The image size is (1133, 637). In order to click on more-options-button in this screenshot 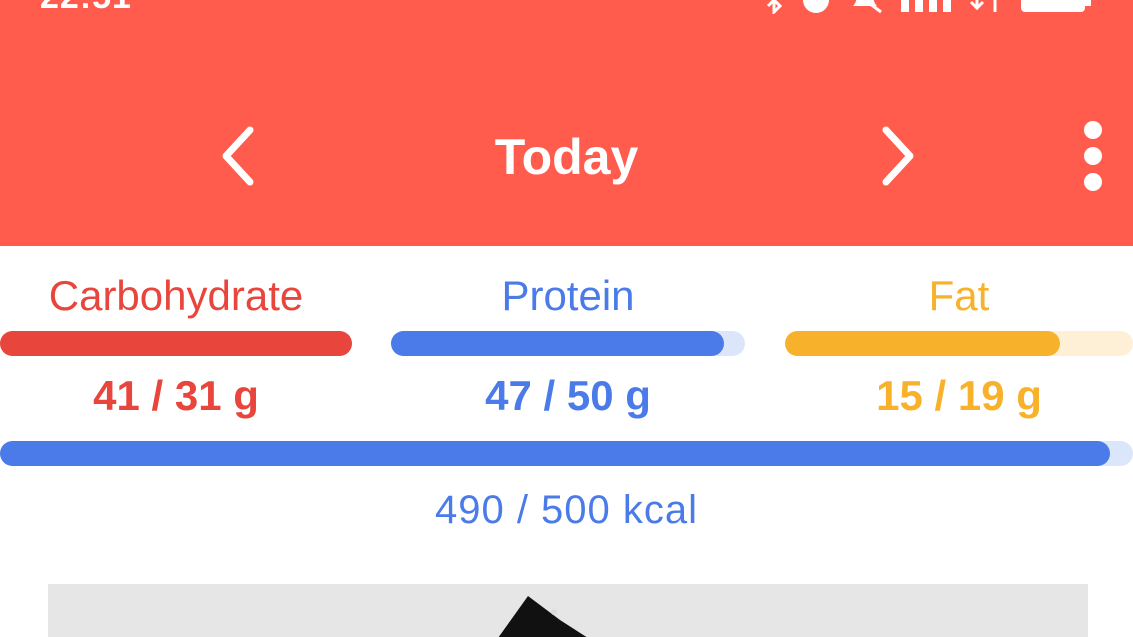, I will do `click(1093, 156)`.